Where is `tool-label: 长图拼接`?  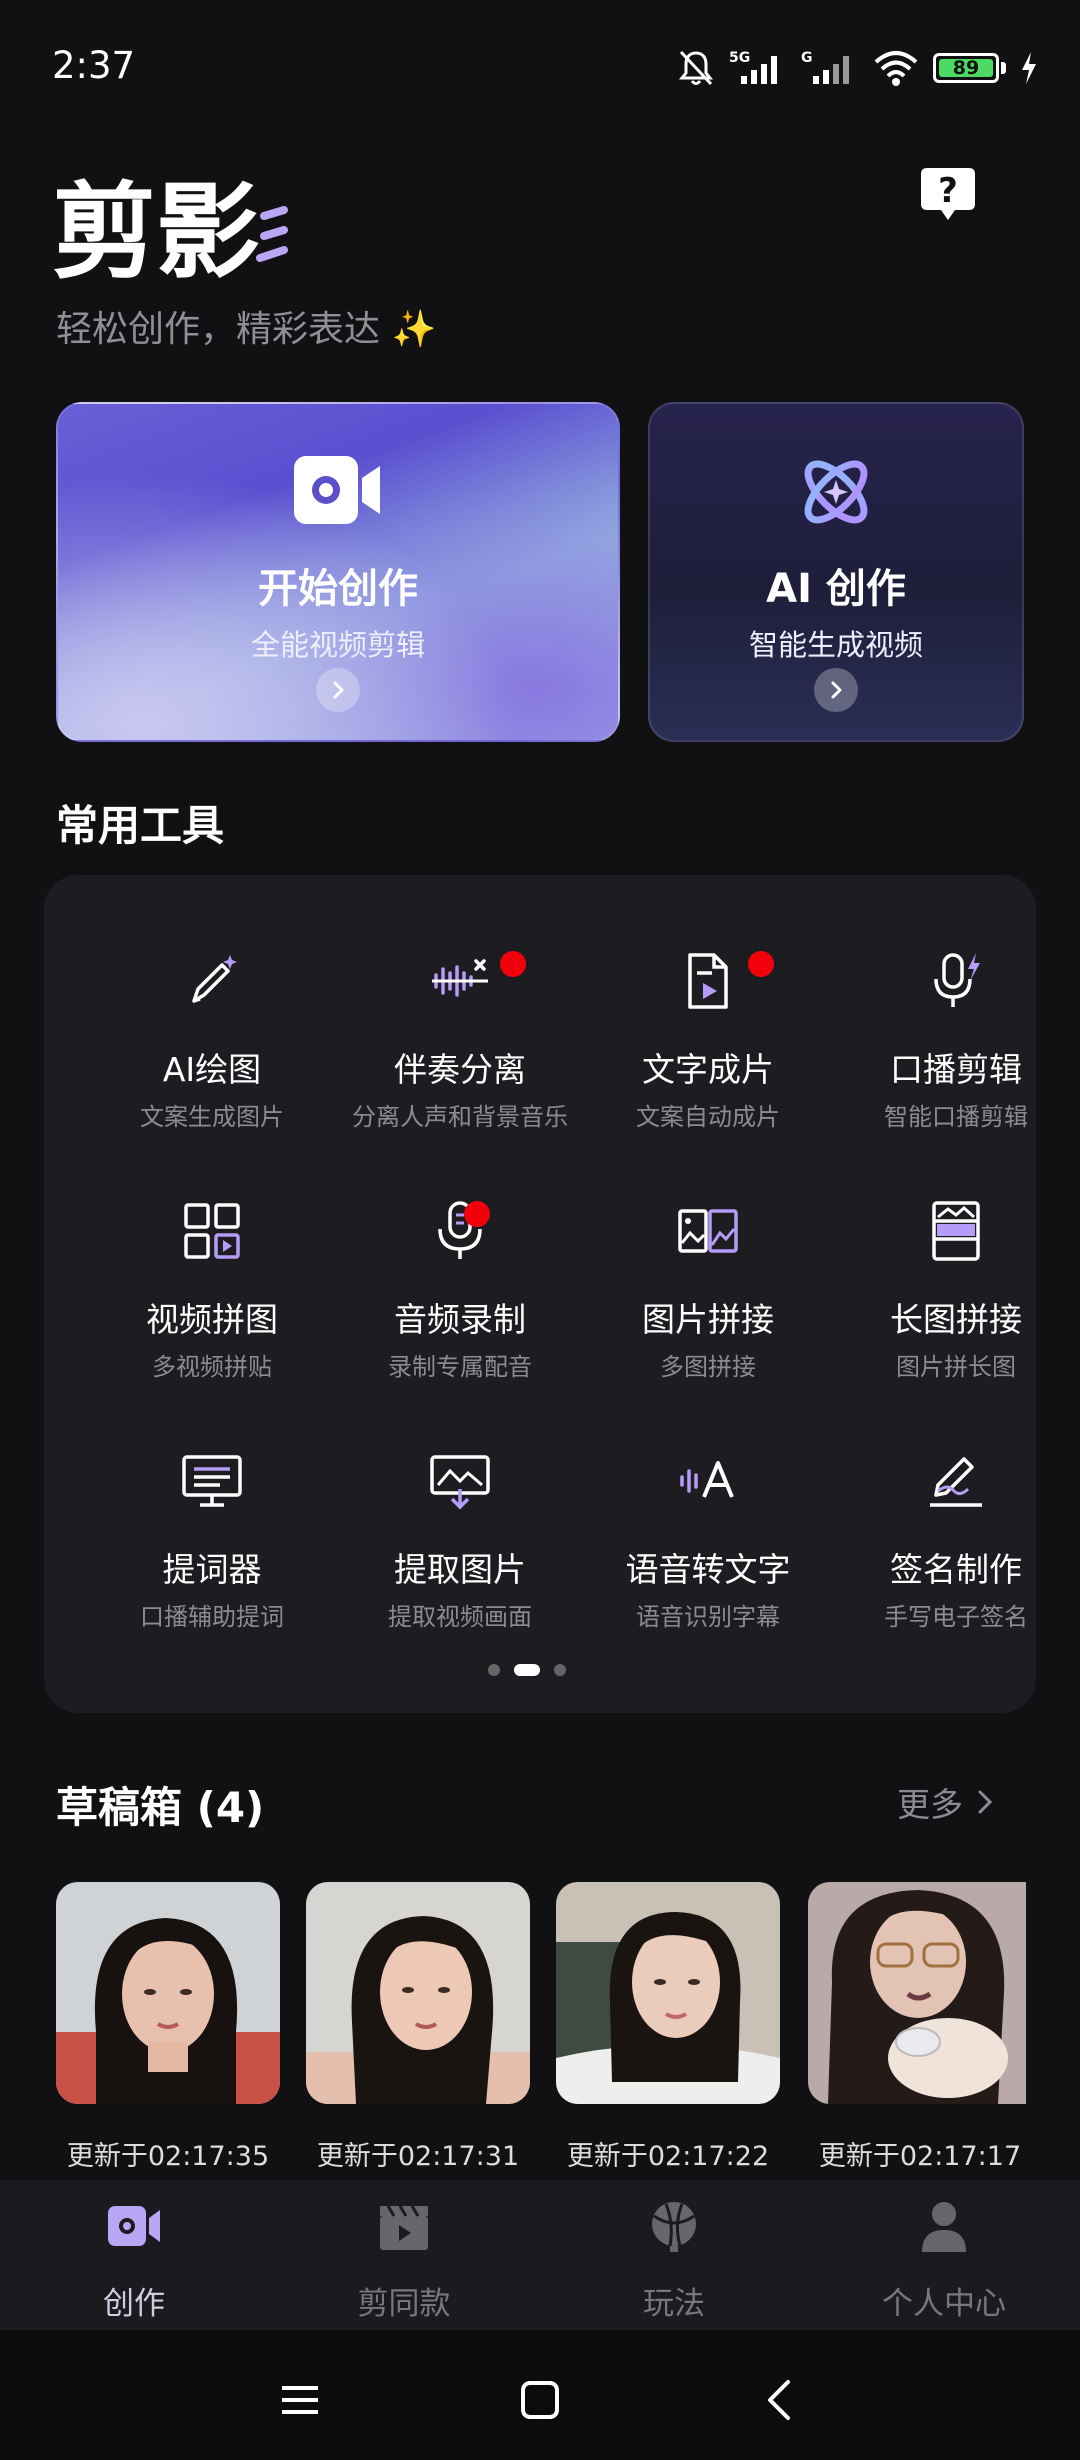
tool-label: 长图拼接 is located at coordinates (956, 1319).